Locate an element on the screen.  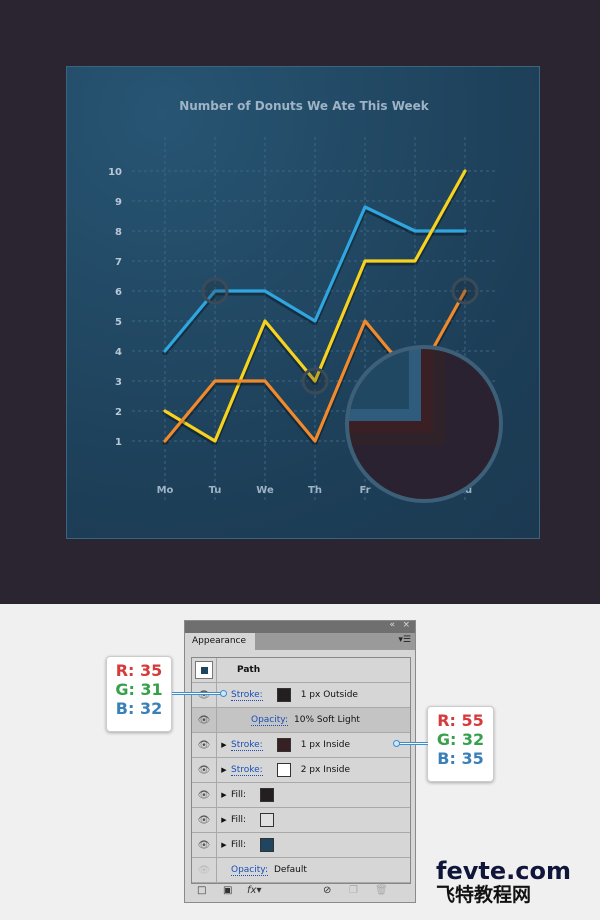
duplicate-icon: ❐ is located at coordinates (353, 890).